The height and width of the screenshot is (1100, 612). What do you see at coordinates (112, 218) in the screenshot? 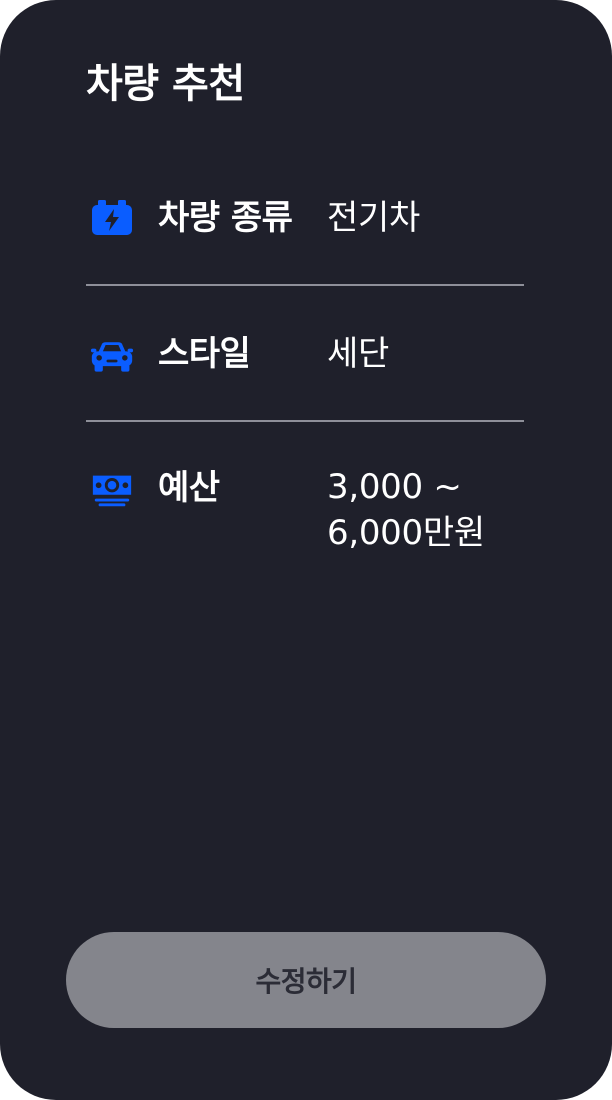
I see `battery-bolt-icon` at bounding box center [112, 218].